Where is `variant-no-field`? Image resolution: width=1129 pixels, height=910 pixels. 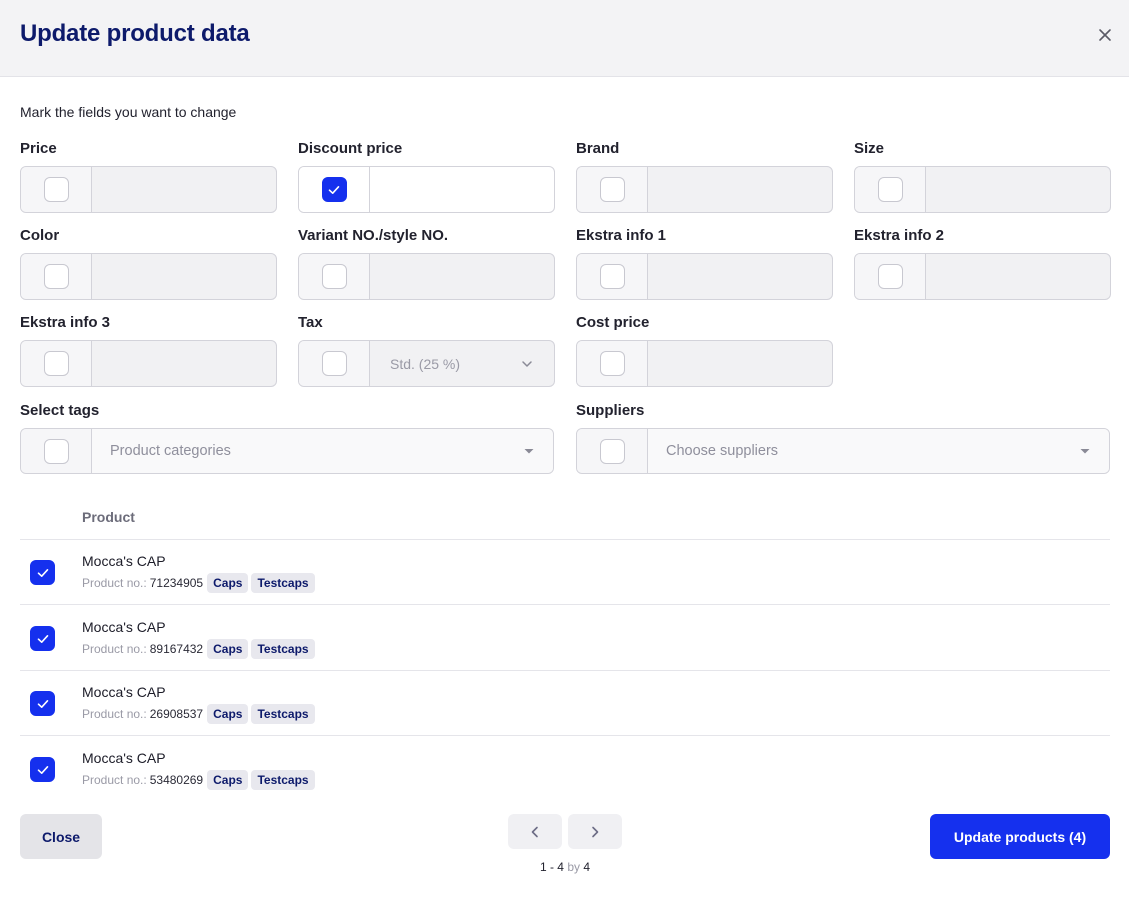
variant-no-field is located at coordinates (426, 276).